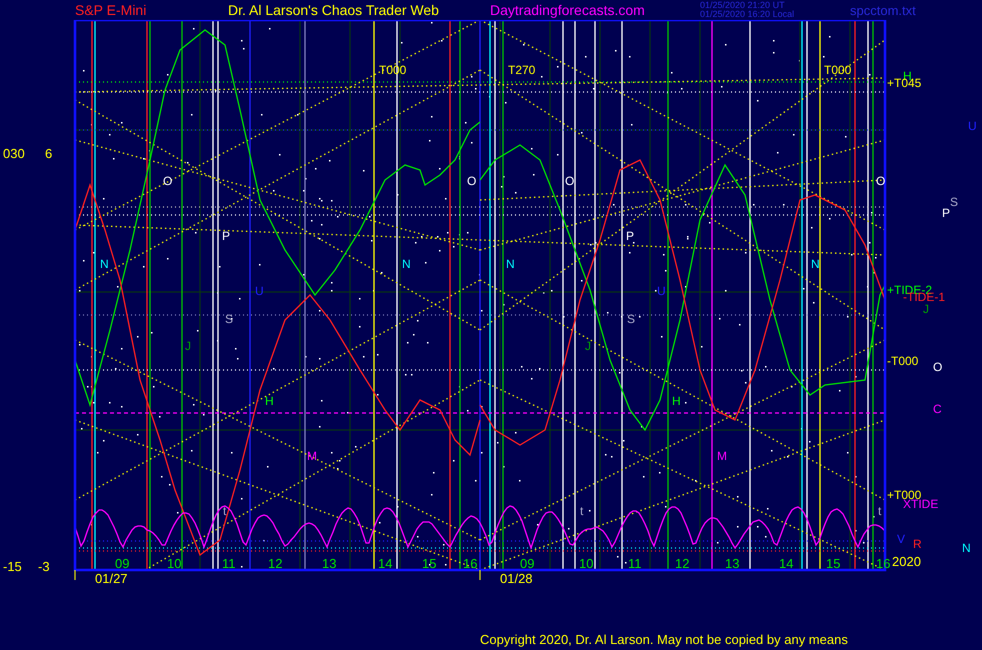 The height and width of the screenshot is (650, 982). I want to click on date-label: 01/27, so click(111, 578).